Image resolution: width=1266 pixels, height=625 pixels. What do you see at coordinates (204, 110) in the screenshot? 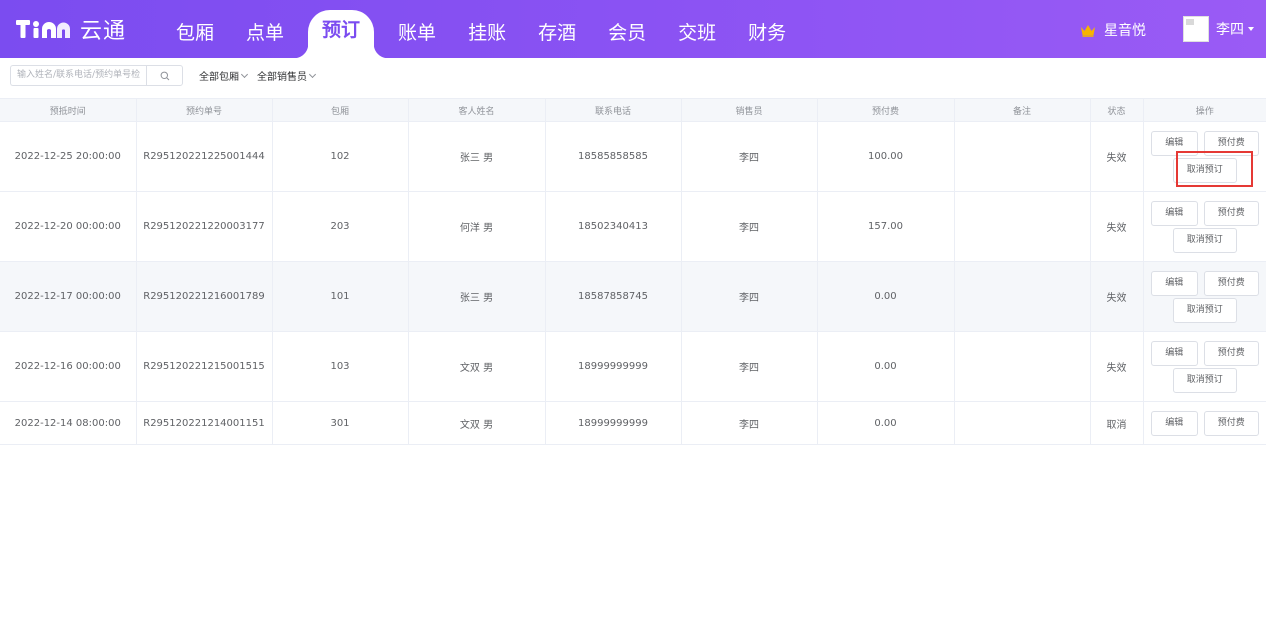
I see `column-header: 预约单号` at bounding box center [204, 110].